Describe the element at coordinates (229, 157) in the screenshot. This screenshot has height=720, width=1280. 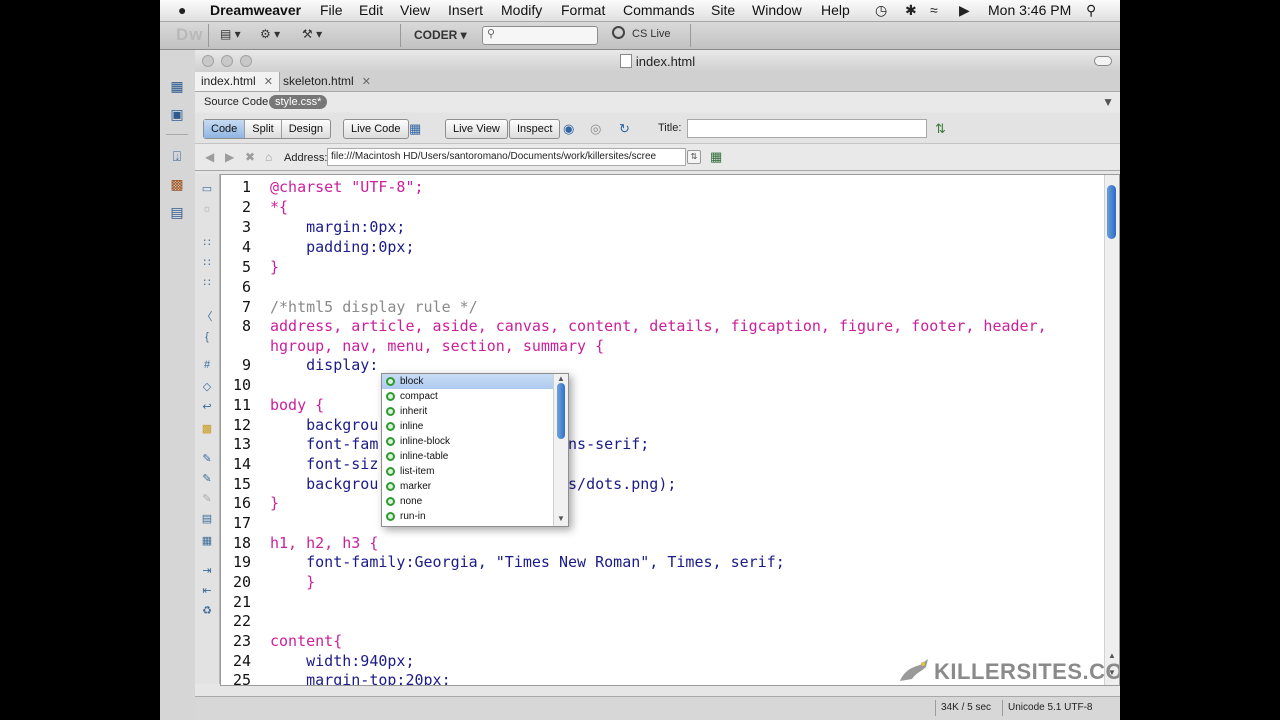
I see `forward-arrow-icon: ▶` at that location.